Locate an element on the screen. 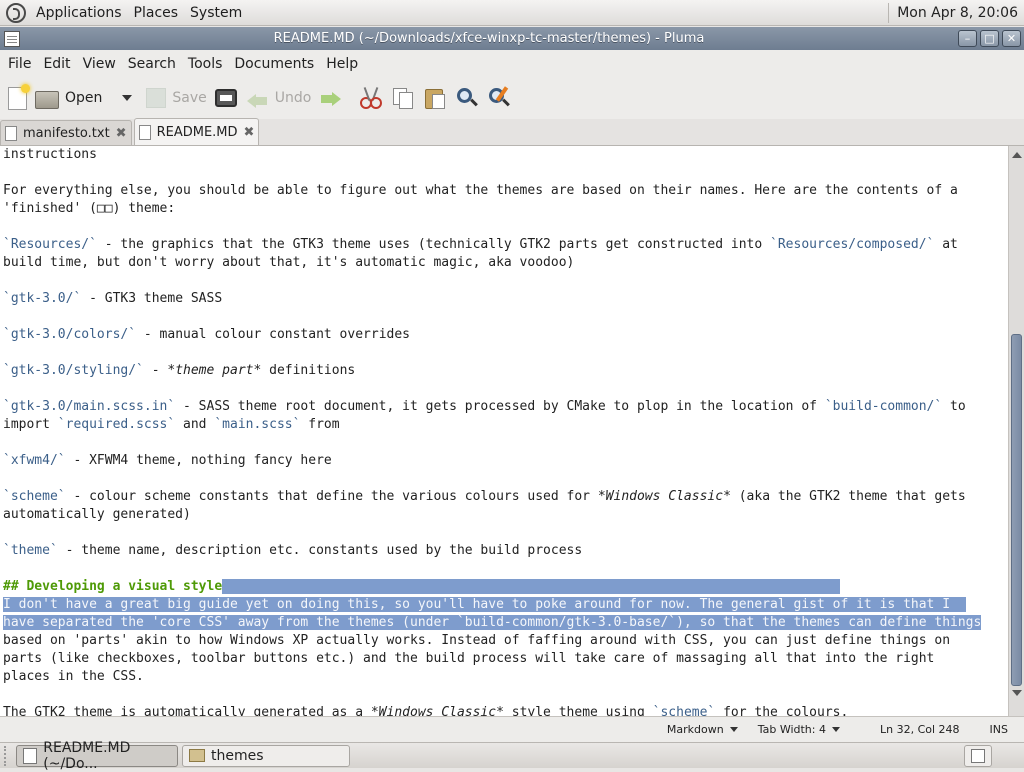  menu-view: View is located at coordinates (99, 64).